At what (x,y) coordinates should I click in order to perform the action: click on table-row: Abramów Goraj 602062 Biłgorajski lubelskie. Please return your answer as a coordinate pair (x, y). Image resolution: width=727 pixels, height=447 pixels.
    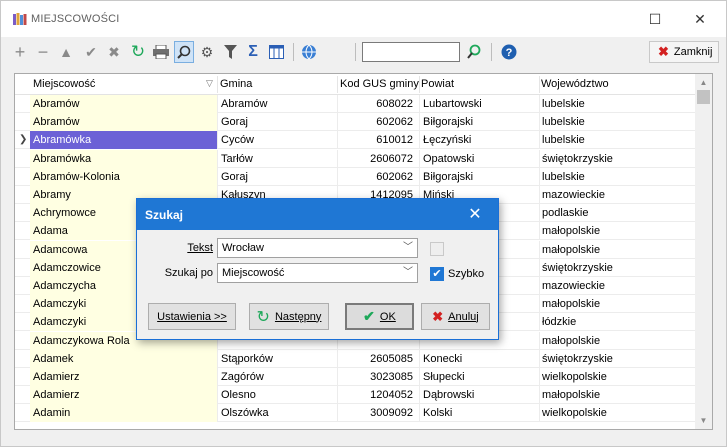
    Looking at the image, I should click on (355, 122).